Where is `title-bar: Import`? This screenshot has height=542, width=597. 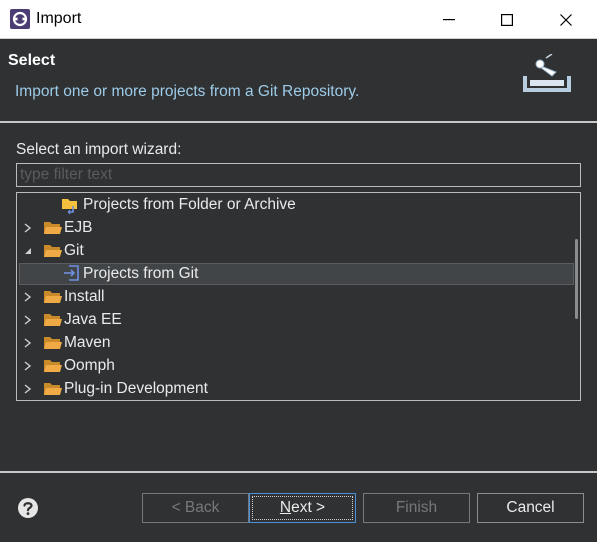
title-bar: Import is located at coordinates (298, 19).